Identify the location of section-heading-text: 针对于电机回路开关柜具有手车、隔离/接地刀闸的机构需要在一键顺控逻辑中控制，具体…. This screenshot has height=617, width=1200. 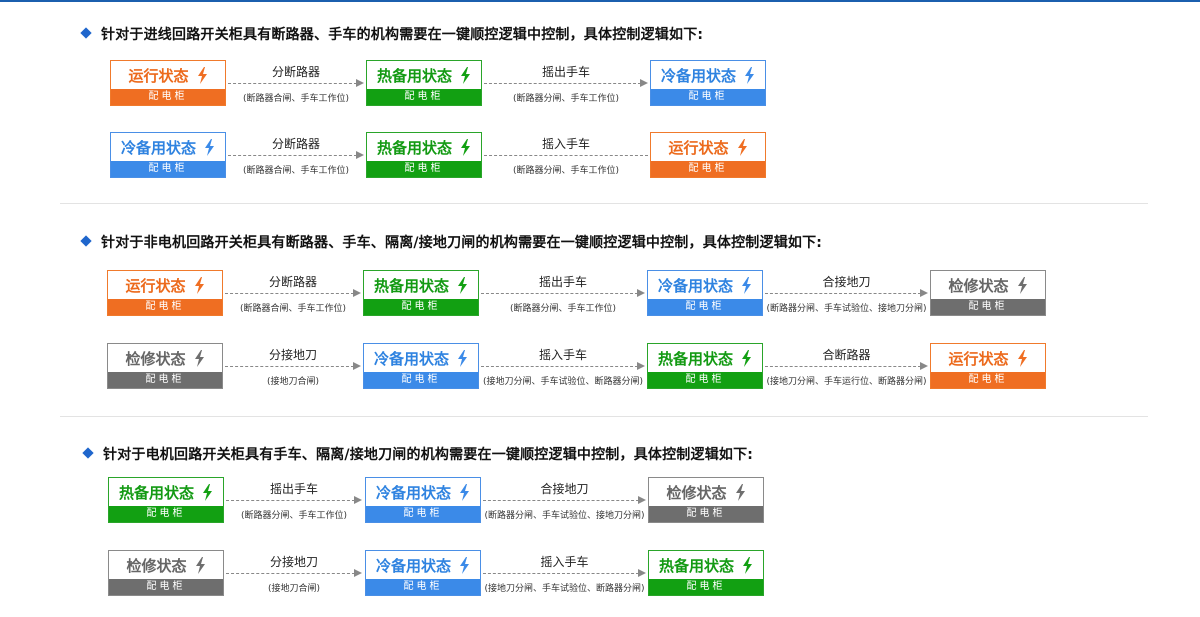
(428, 455).